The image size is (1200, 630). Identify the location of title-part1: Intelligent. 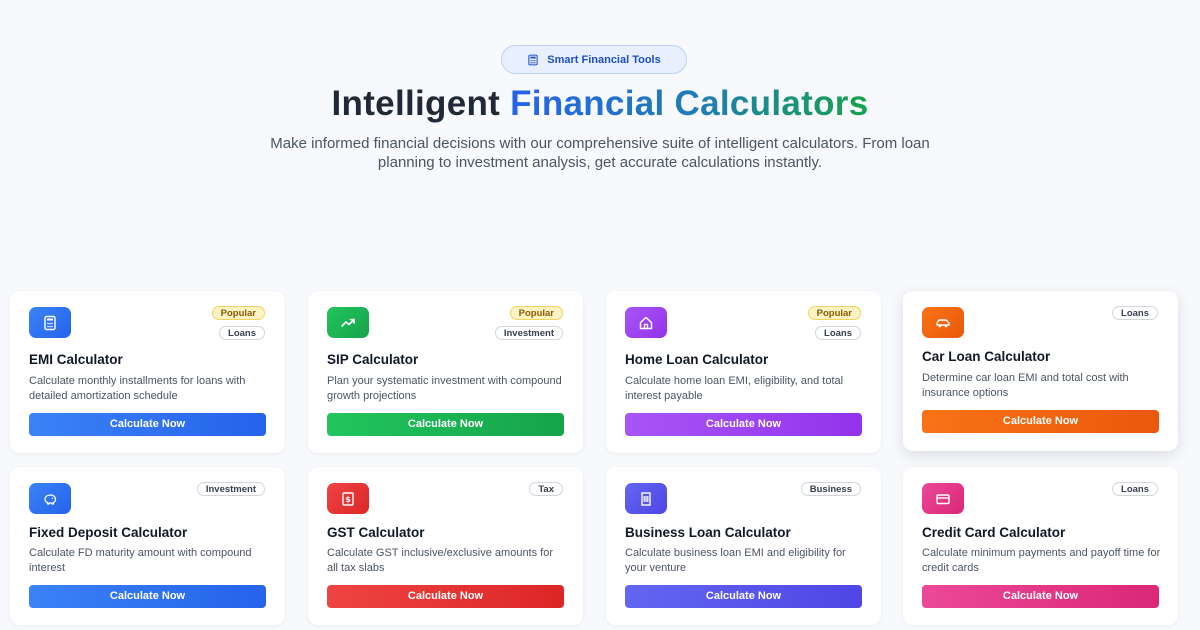
(416, 103).